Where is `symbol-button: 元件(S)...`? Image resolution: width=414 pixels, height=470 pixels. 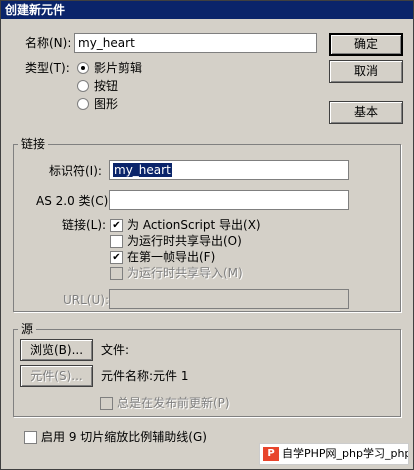
symbol-button: 元件(S)... is located at coordinates (56, 376).